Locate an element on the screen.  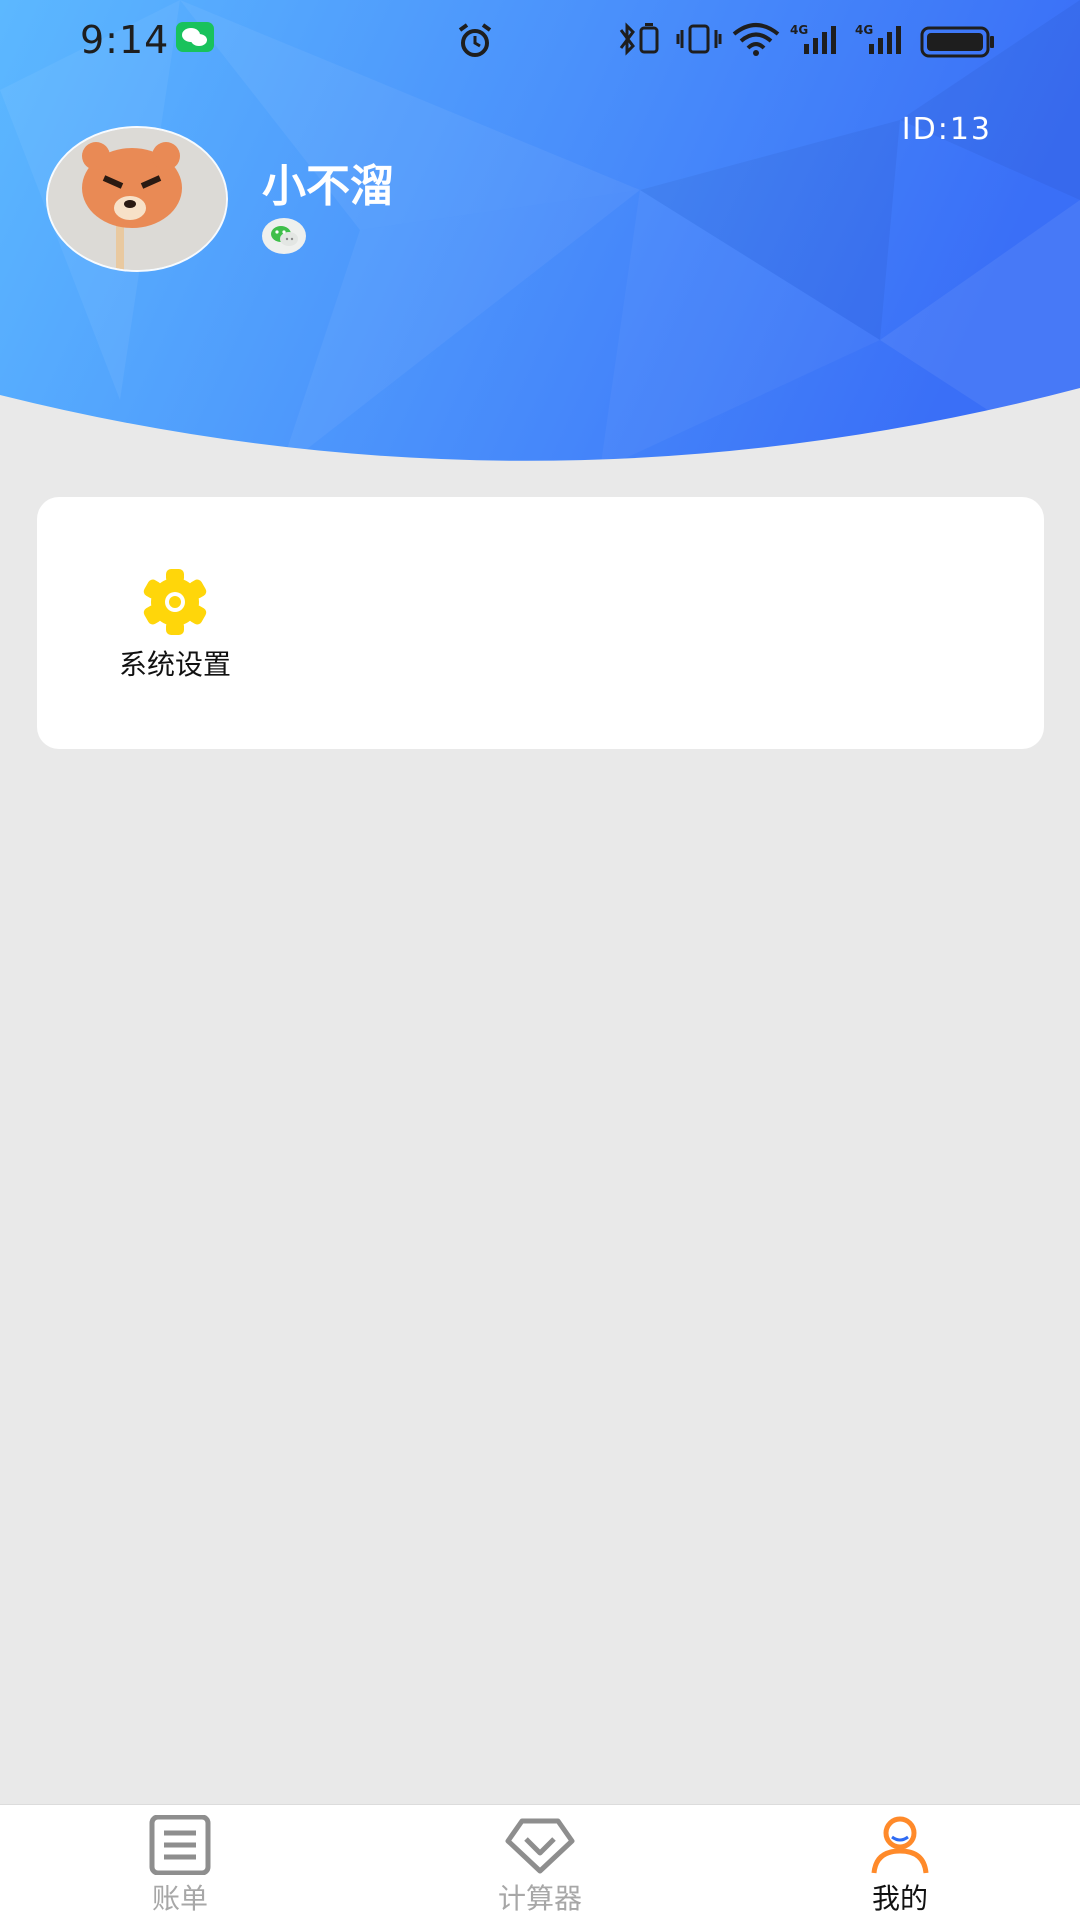
user-id: ID:13 is located at coordinates (946, 129).